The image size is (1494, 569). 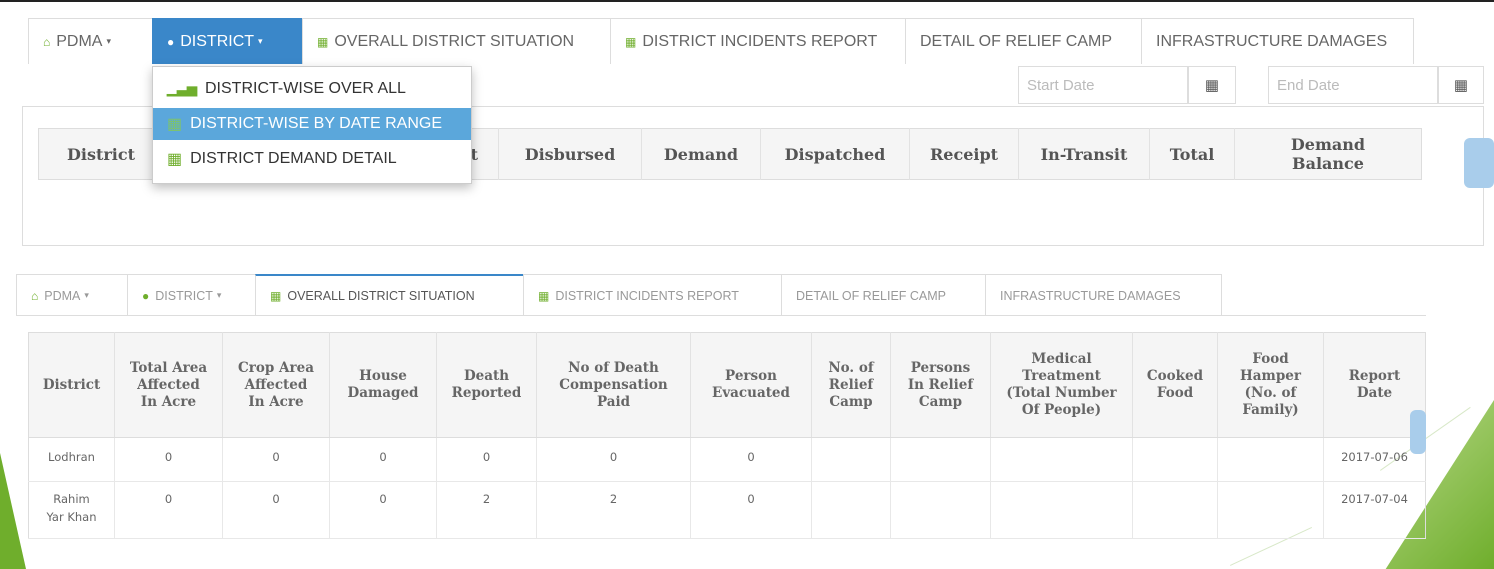 What do you see at coordinates (71, 499) in the screenshot?
I see `district-name-line: Rahim` at bounding box center [71, 499].